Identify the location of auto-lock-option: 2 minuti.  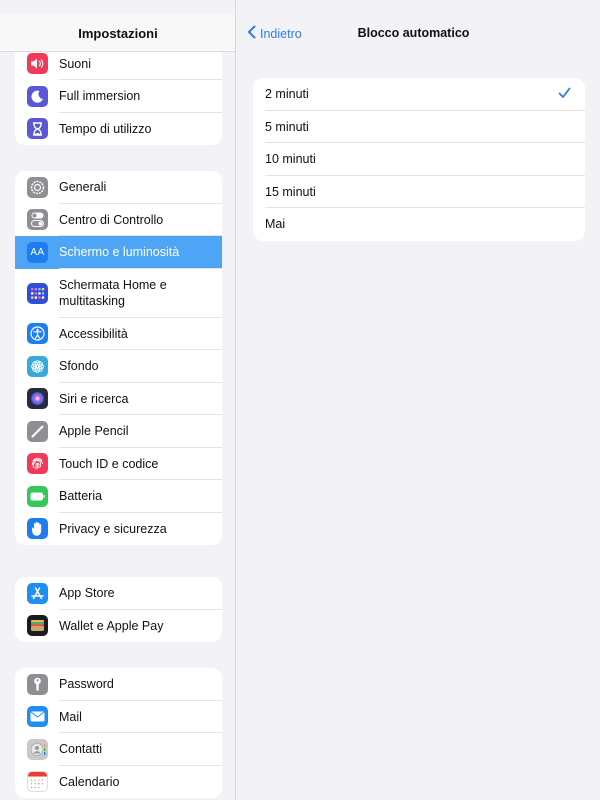
(419, 94).